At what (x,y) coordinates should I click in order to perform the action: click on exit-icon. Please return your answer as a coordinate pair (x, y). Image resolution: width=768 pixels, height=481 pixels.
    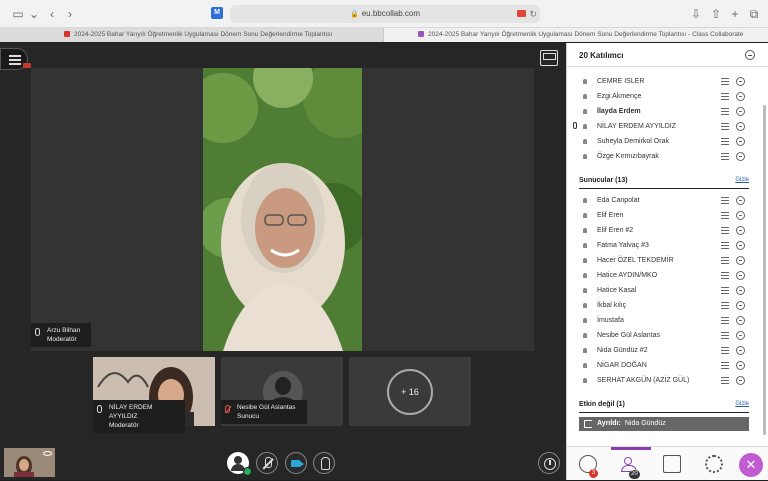
    Looking at the image, I should click on (588, 424).